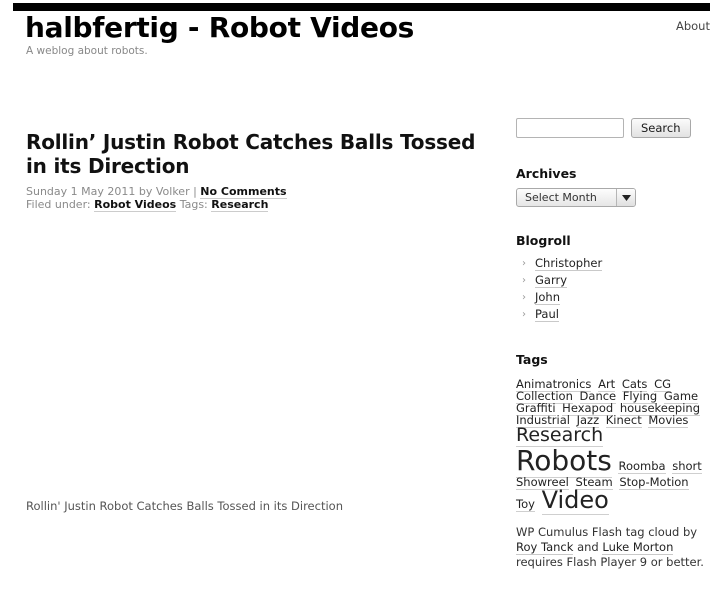 This screenshot has width=727, height=590. I want to click on flash-note-author-roy-tanck: Roy Tanck, so click(545, 547).